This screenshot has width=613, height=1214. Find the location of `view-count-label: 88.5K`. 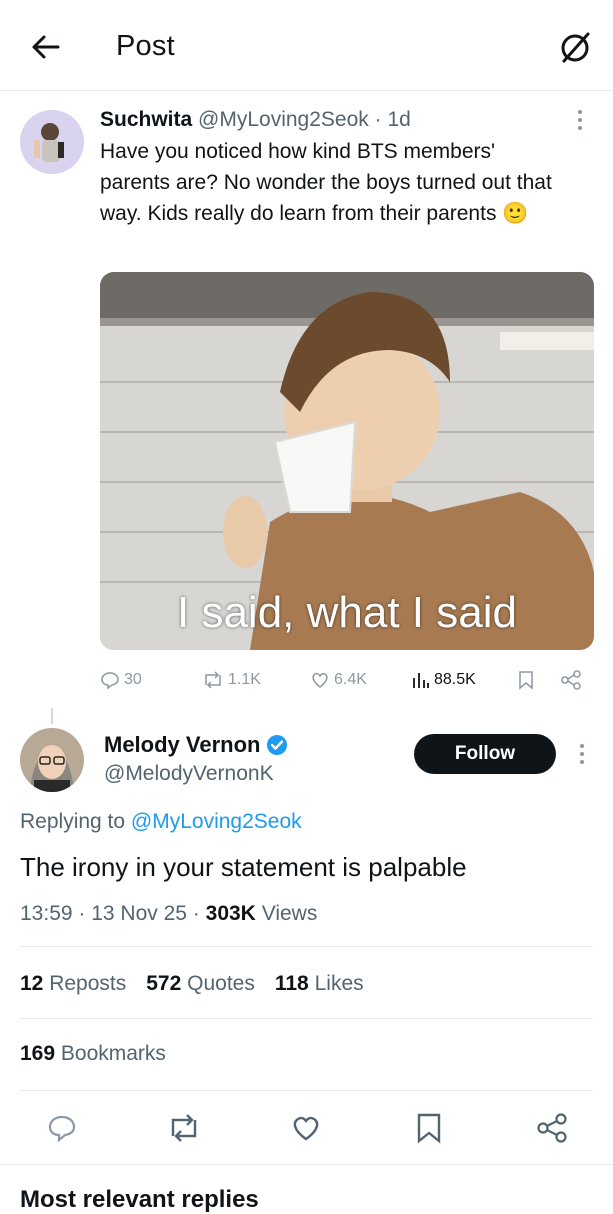

view-count-label: 88.5K is located at coordinates (455, 679).